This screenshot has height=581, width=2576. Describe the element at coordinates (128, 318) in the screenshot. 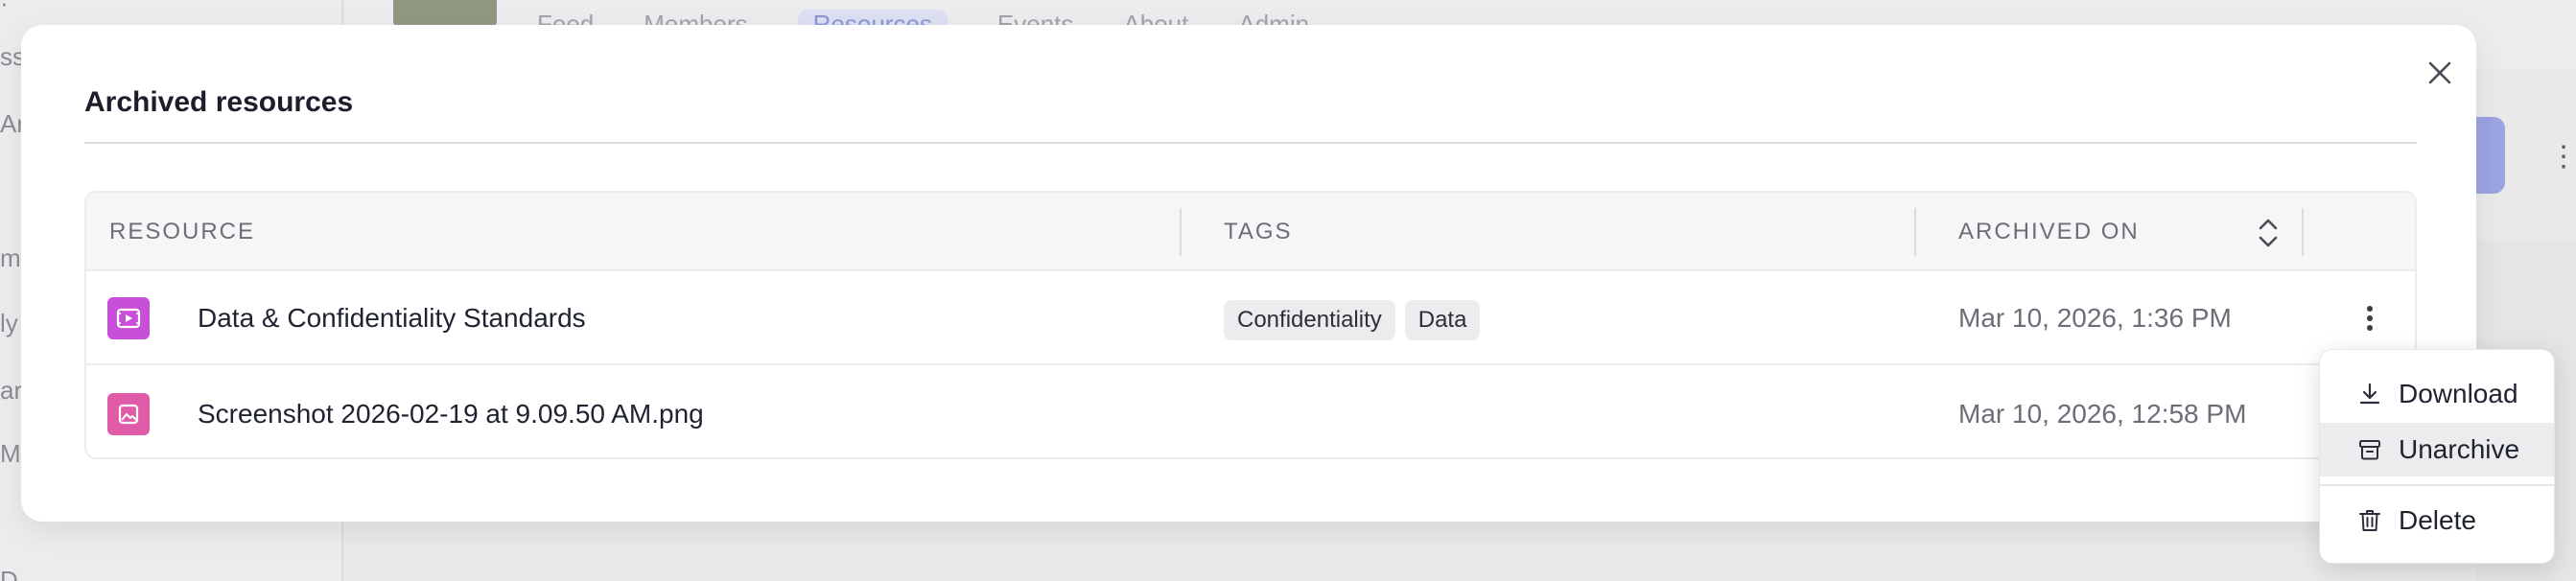

I see `video-file-icon` at that location.